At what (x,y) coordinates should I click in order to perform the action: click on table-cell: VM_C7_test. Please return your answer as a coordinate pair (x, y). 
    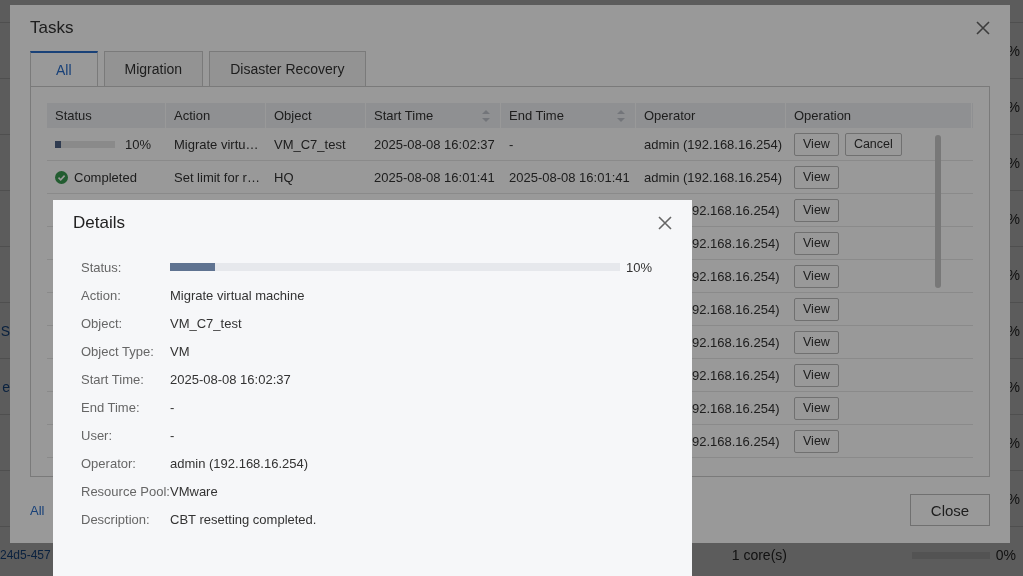
    Looking at the image, I should click on (310, 144).